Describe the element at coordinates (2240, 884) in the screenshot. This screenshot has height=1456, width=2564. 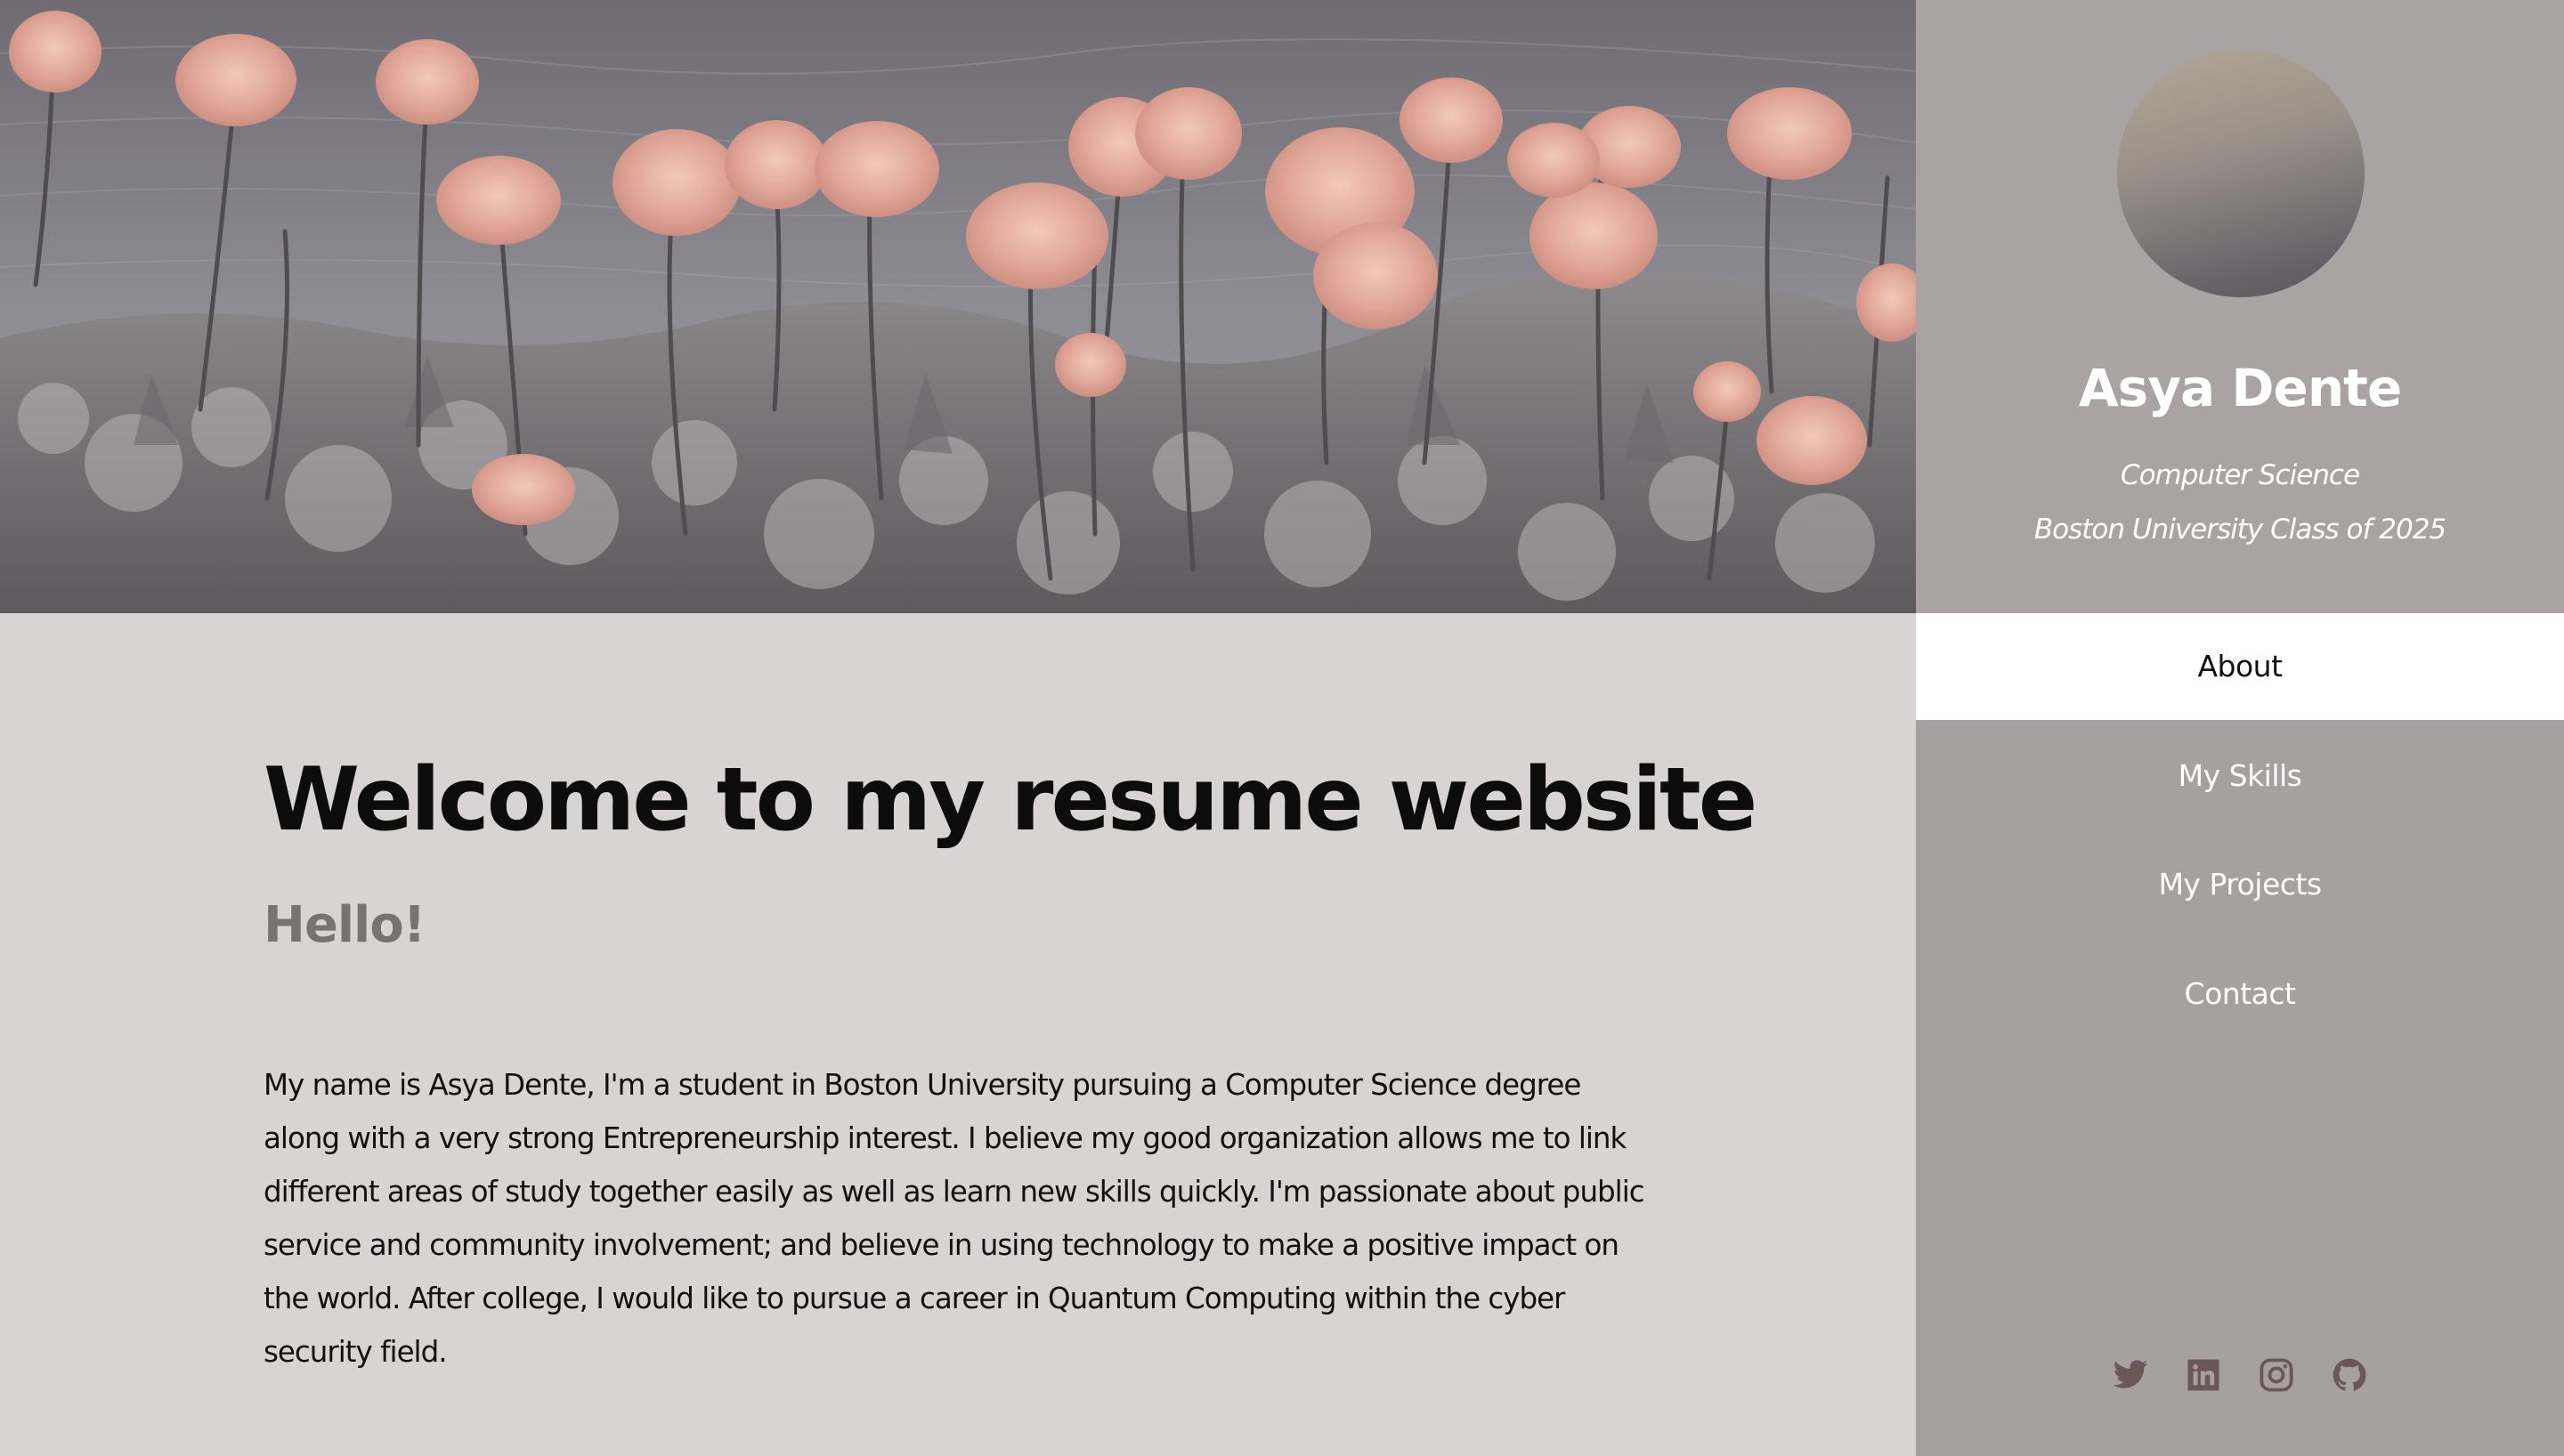
I see `nav-item-my-projects: My Projects` at that location.